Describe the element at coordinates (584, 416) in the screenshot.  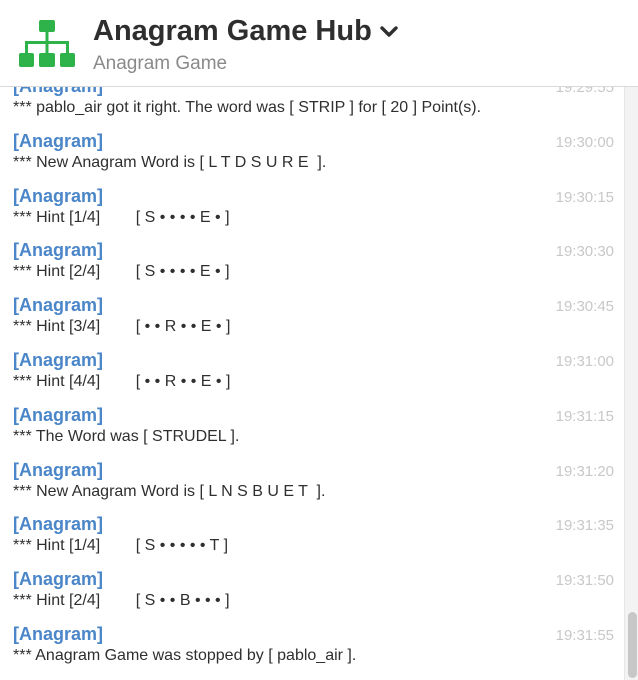
I see `message-timestamp: 19:31:15` at that location.